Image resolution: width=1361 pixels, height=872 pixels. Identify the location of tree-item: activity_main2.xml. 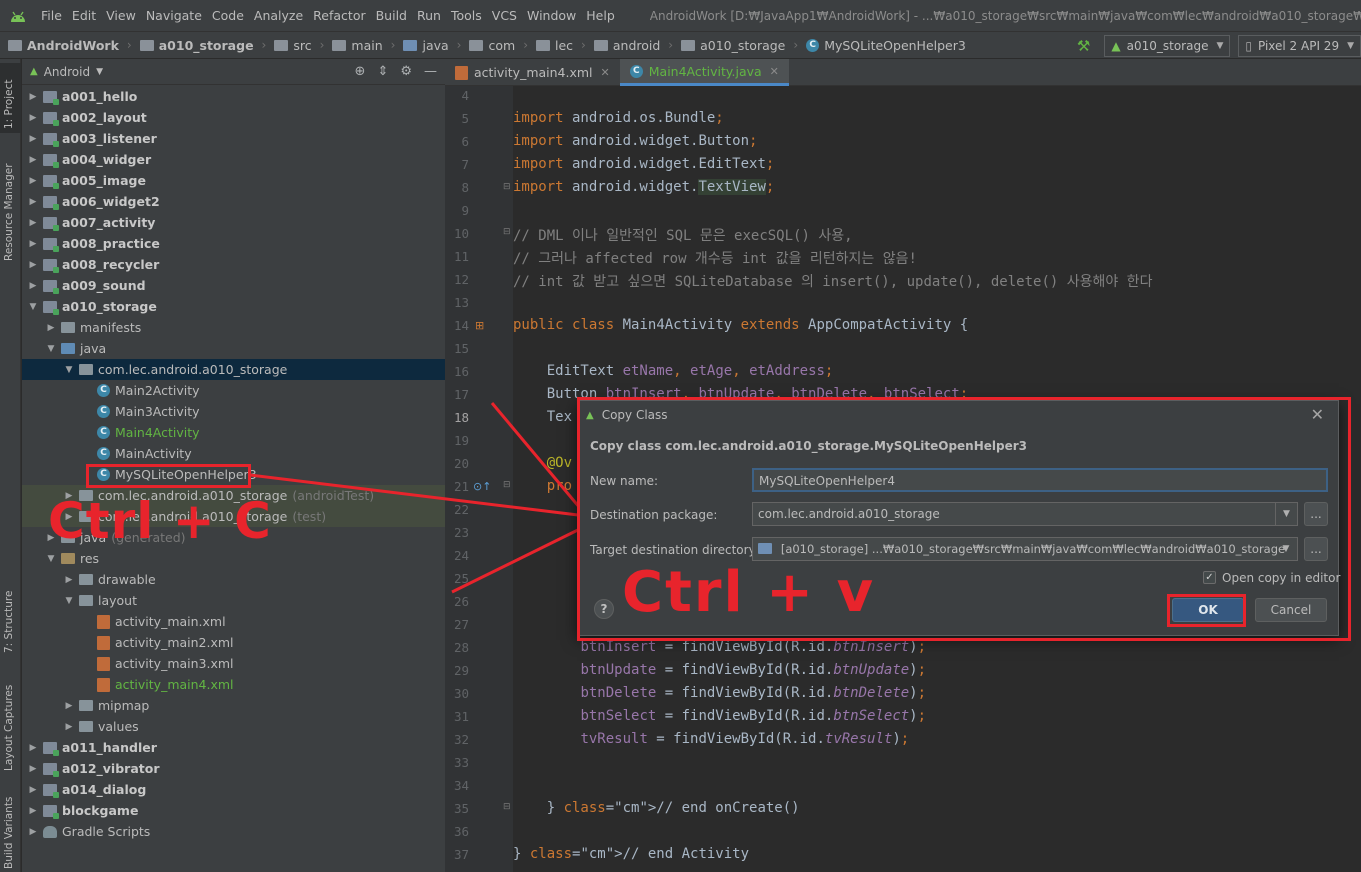
(233, 642).